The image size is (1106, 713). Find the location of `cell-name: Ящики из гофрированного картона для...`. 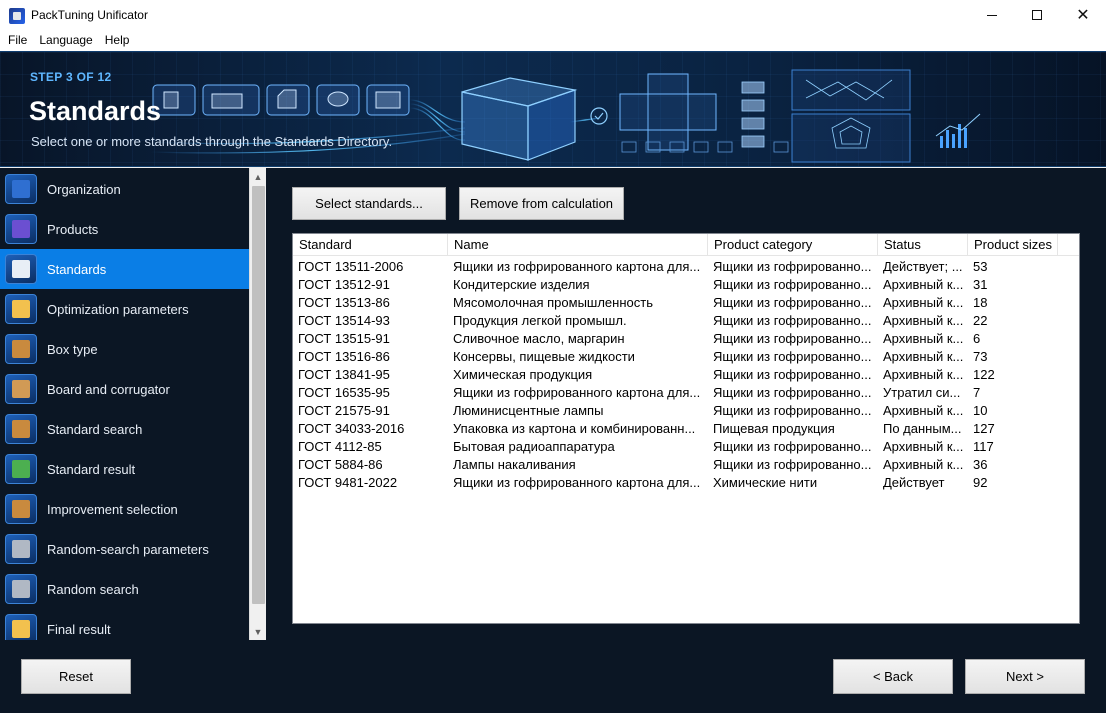

cell-name: Ящики из гофрированного картона для... is located at coordinates (577, 392).